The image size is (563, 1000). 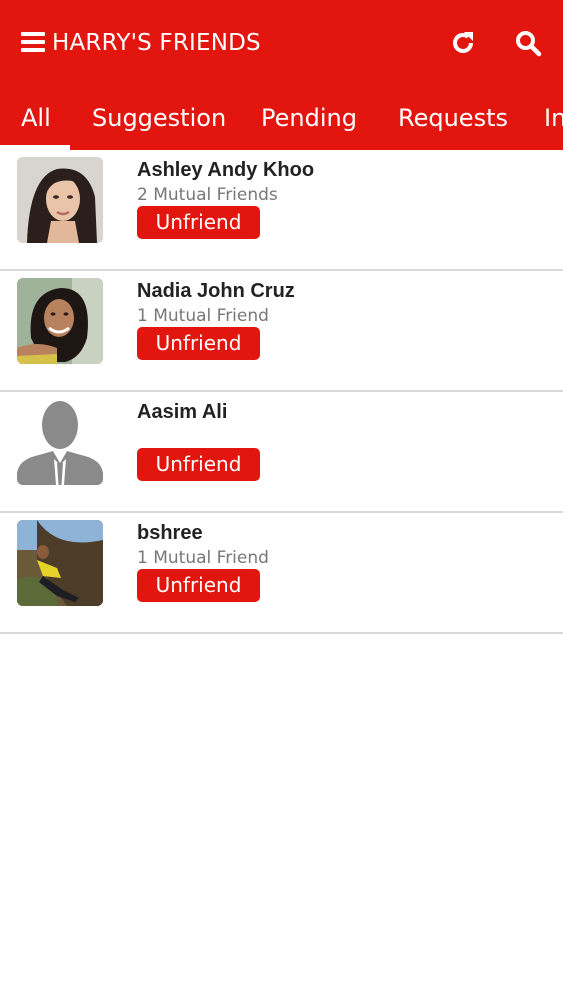 What do you see at coordinates (170, 533) in the screenshot?
I see `friend-name: bshree` at bounding box center [170, 533].